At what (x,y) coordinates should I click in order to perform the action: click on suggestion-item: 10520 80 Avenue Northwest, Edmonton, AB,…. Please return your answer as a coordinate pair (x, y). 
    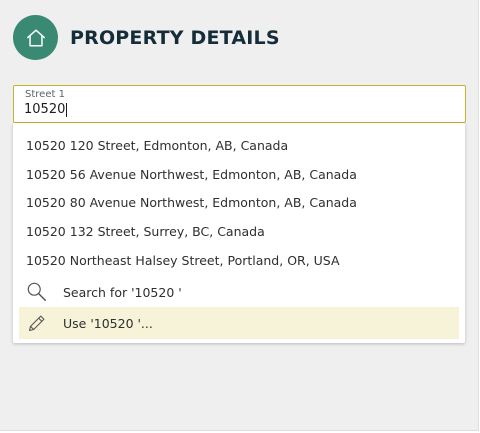
    Looking at the image, I should click on (191, 202).